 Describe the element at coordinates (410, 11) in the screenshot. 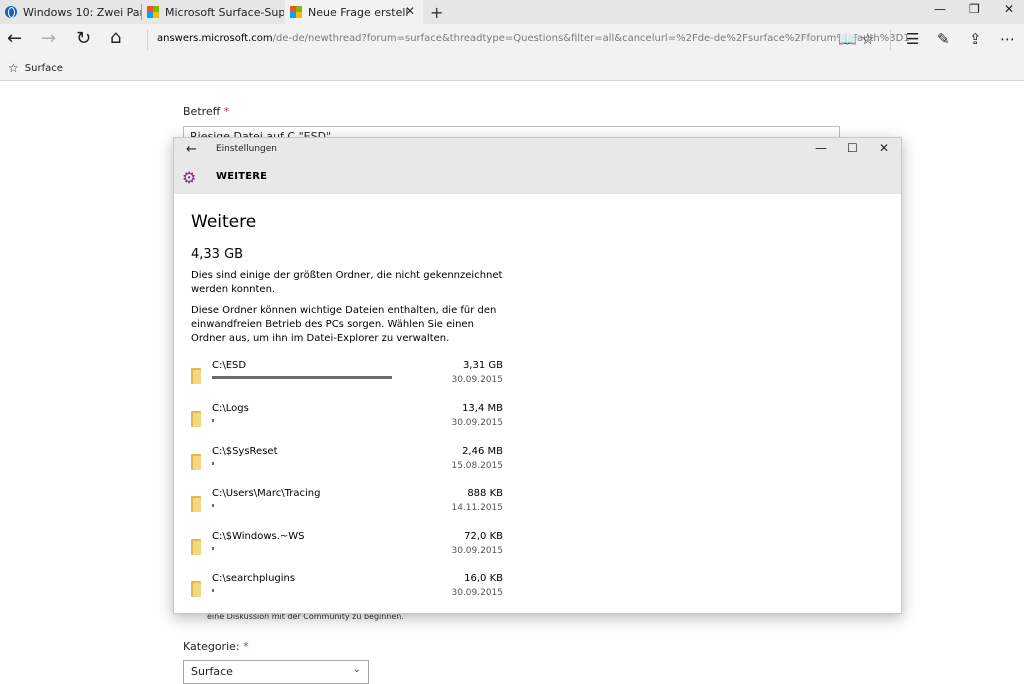

I see `close-tab-icon: ✕` at that location.